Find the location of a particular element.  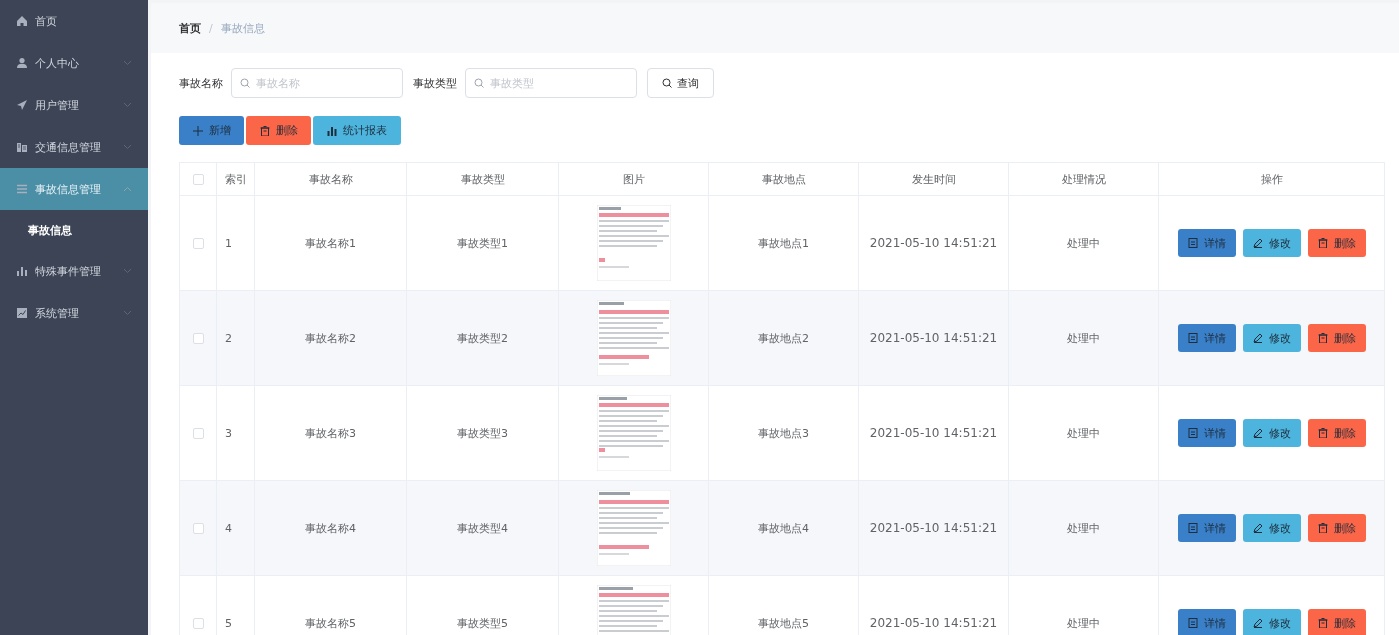

search-field: 事故类型 is located at coordinates (551, 83).